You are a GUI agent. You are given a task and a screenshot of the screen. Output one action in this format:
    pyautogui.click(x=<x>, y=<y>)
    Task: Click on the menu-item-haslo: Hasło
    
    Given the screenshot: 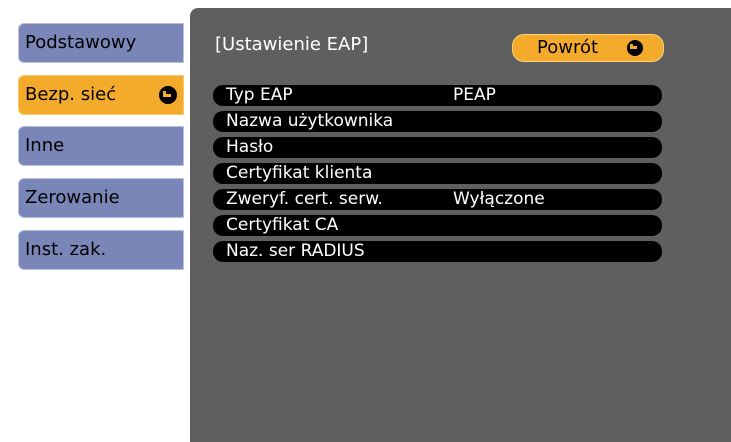 What is the action you would take?
    pyautogui.click(x=437, y=147)
    